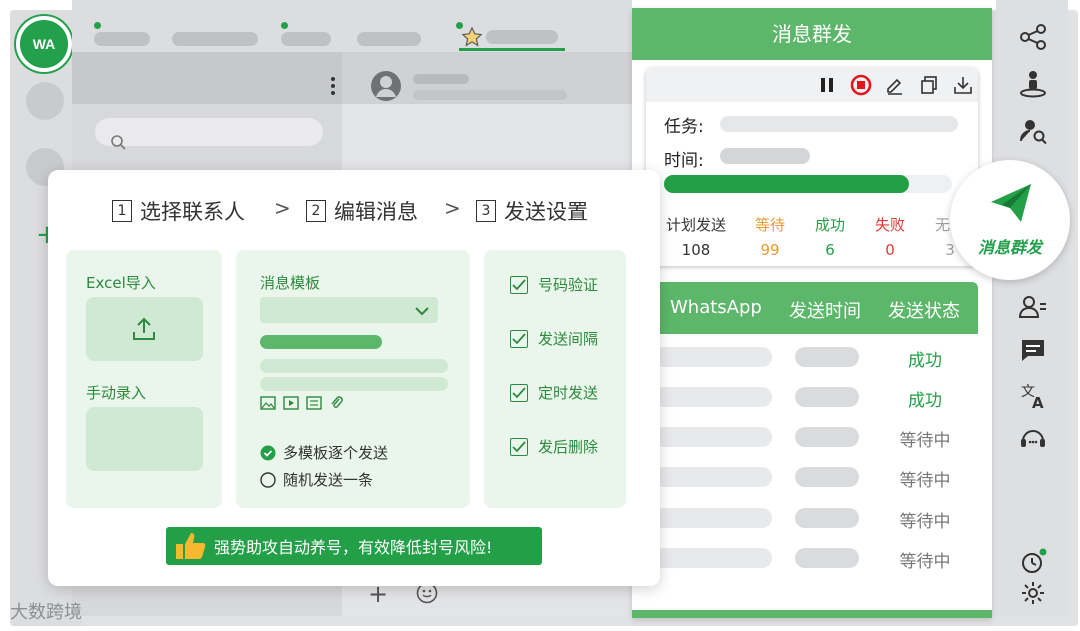 This screenshot has height=631, width=1080. Describe the element at coordinates (696, 250) in the screenshot. I see `stat-value: 108` at that location.